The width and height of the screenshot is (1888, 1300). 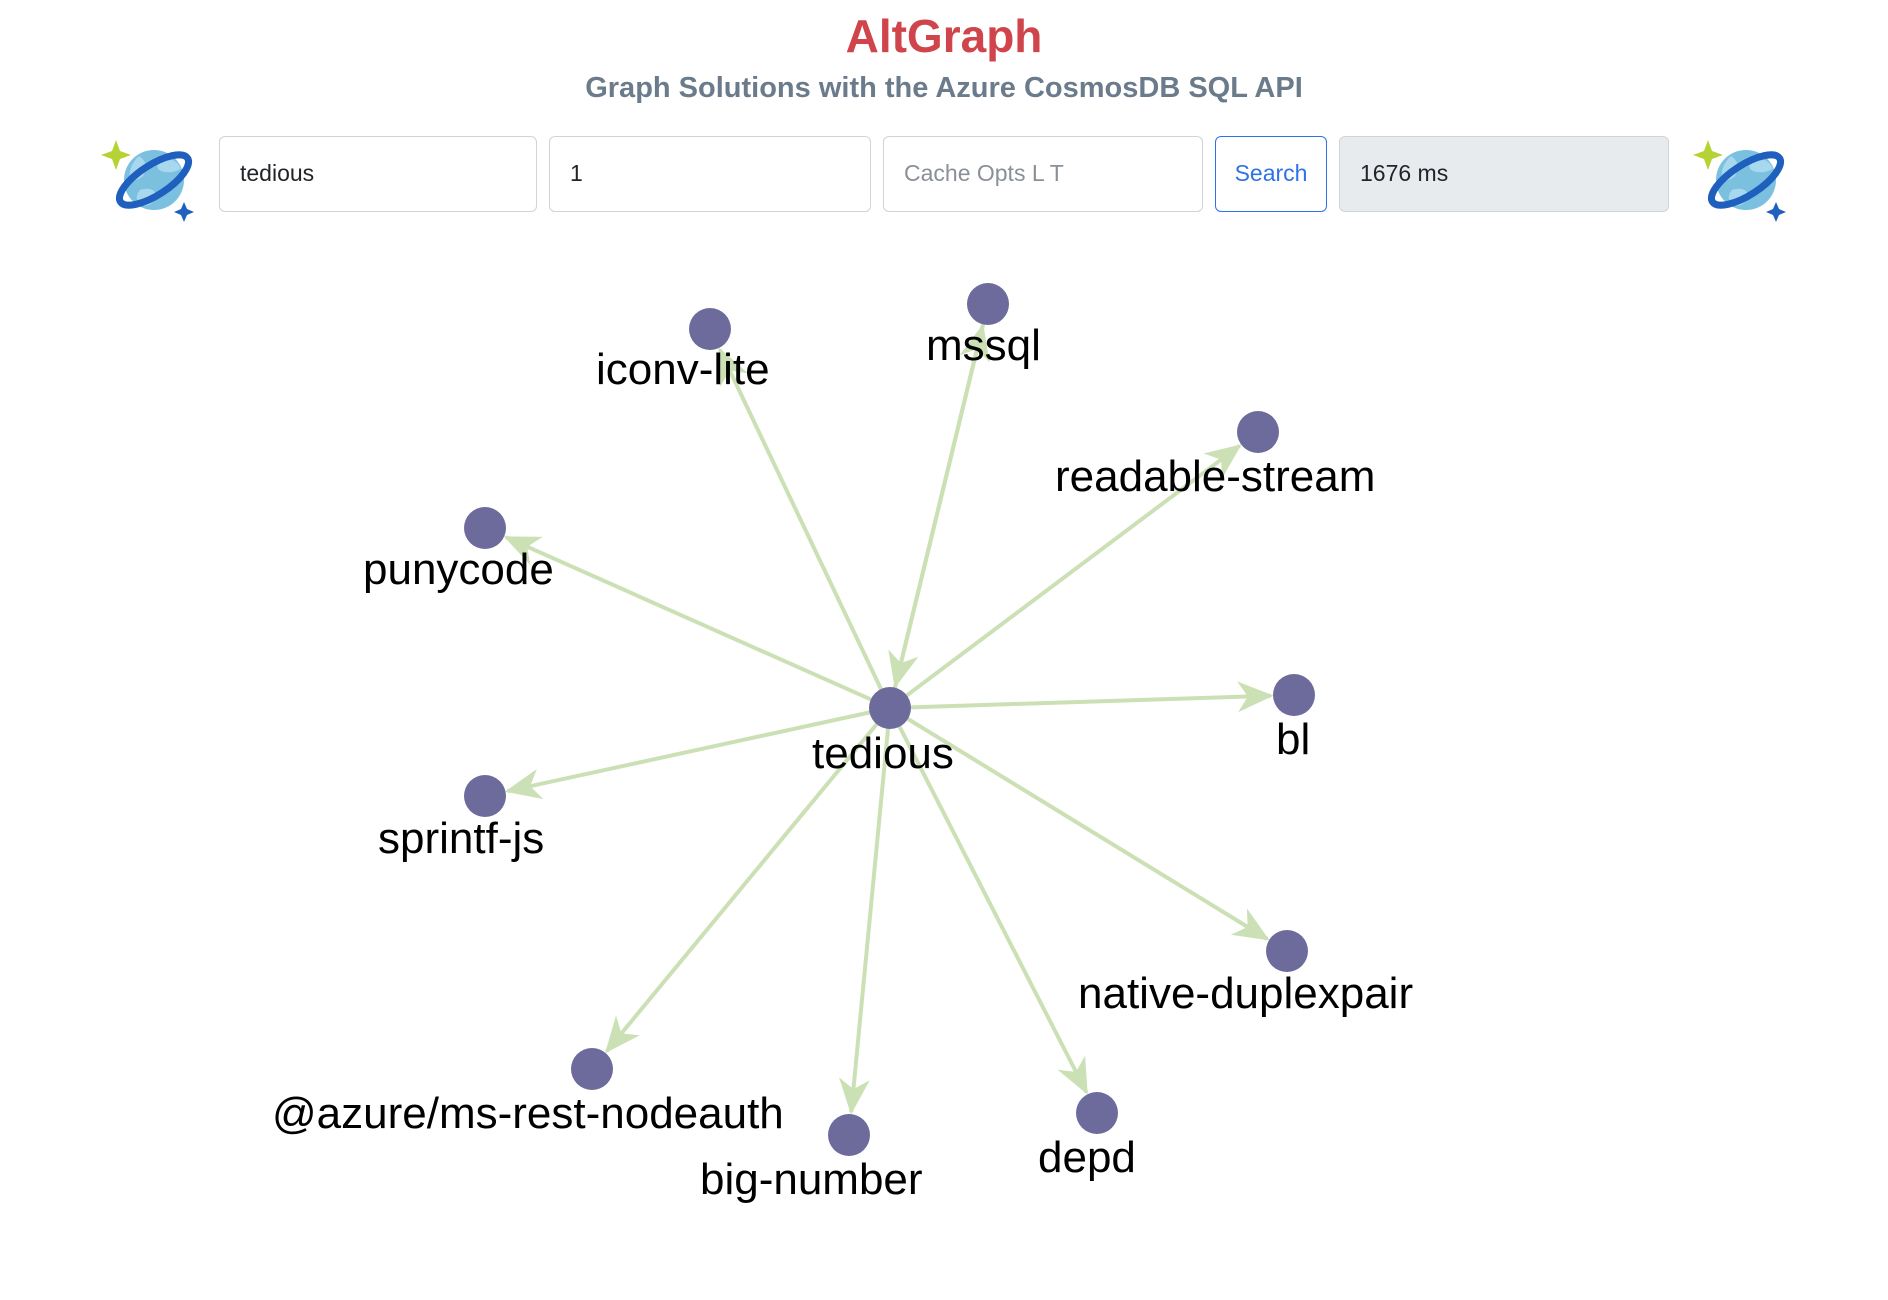 What do you see at coordinates (1246, 993) in the screenshot?
I see `graph-node-label: native-duplexpair` at bounding box center [1246, 993].